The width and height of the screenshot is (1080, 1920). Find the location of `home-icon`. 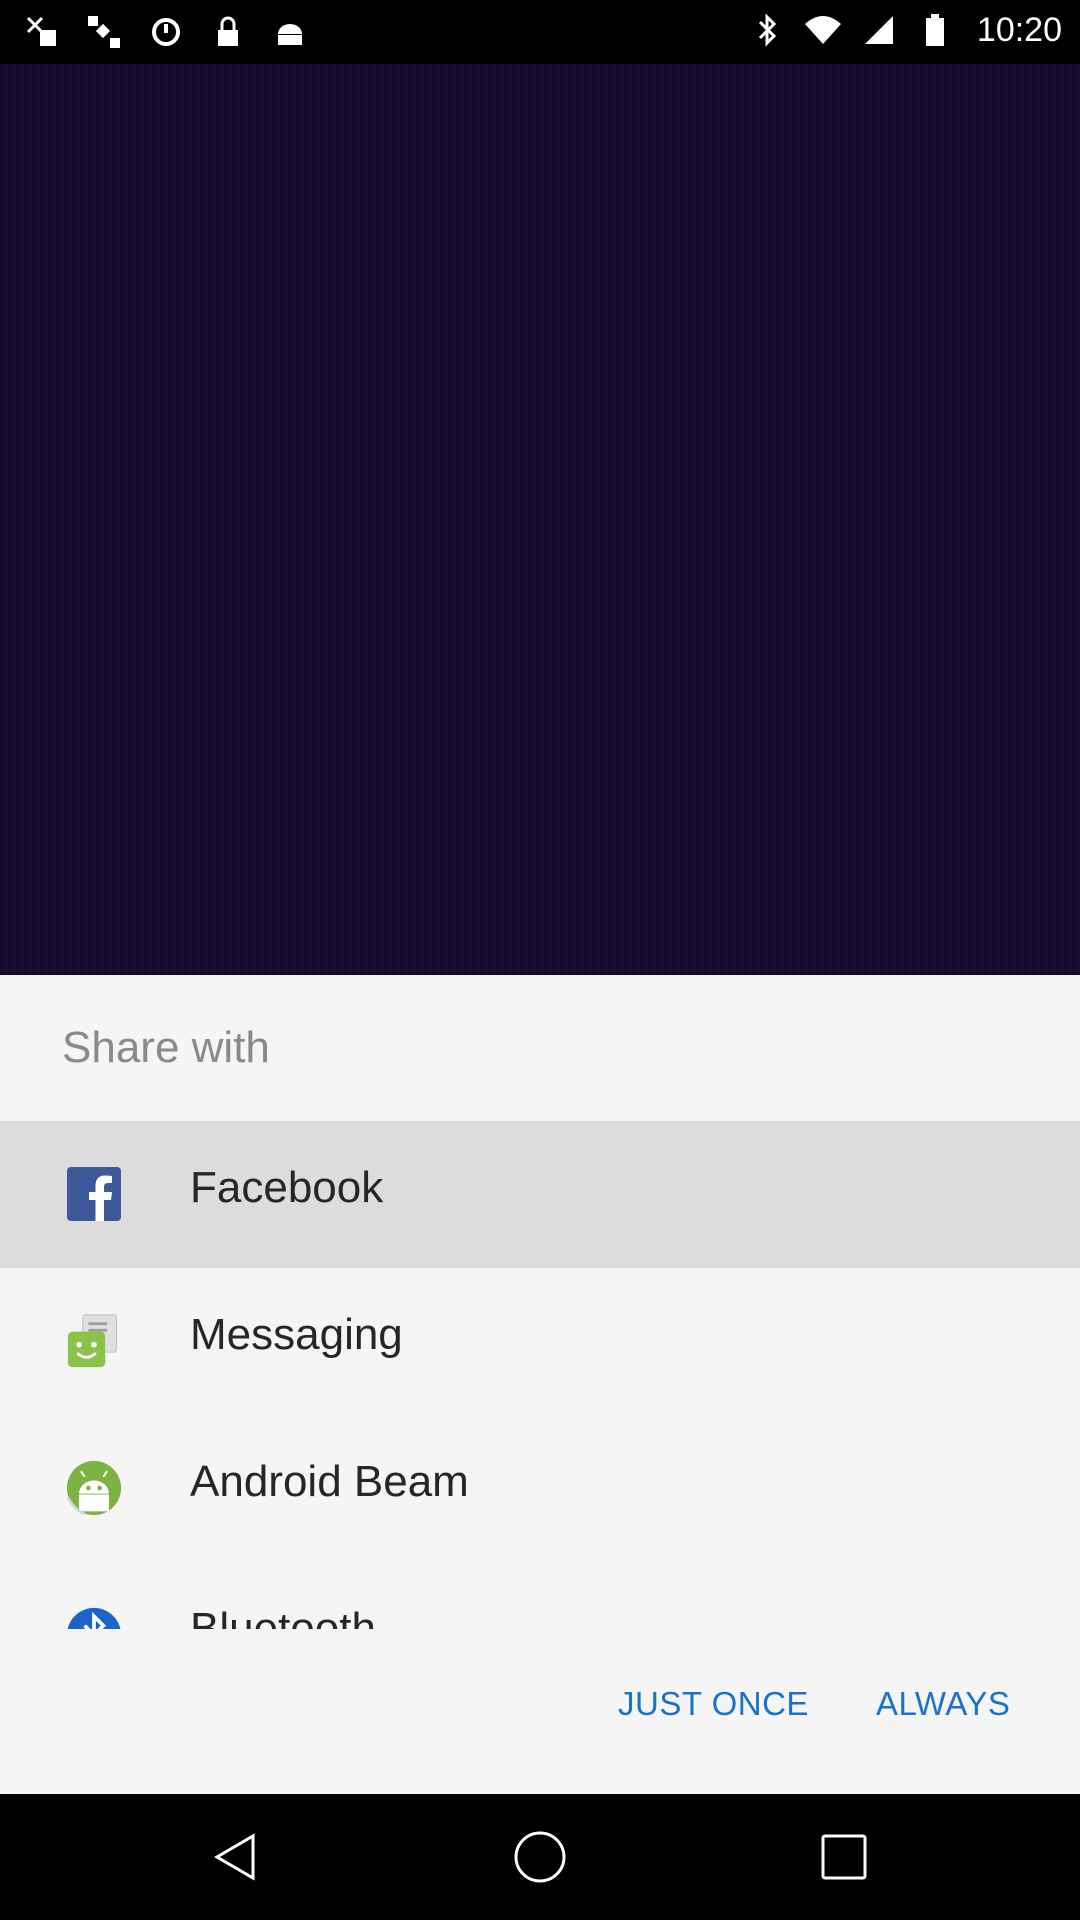

home-icon is located at coordinates (540, 1857).